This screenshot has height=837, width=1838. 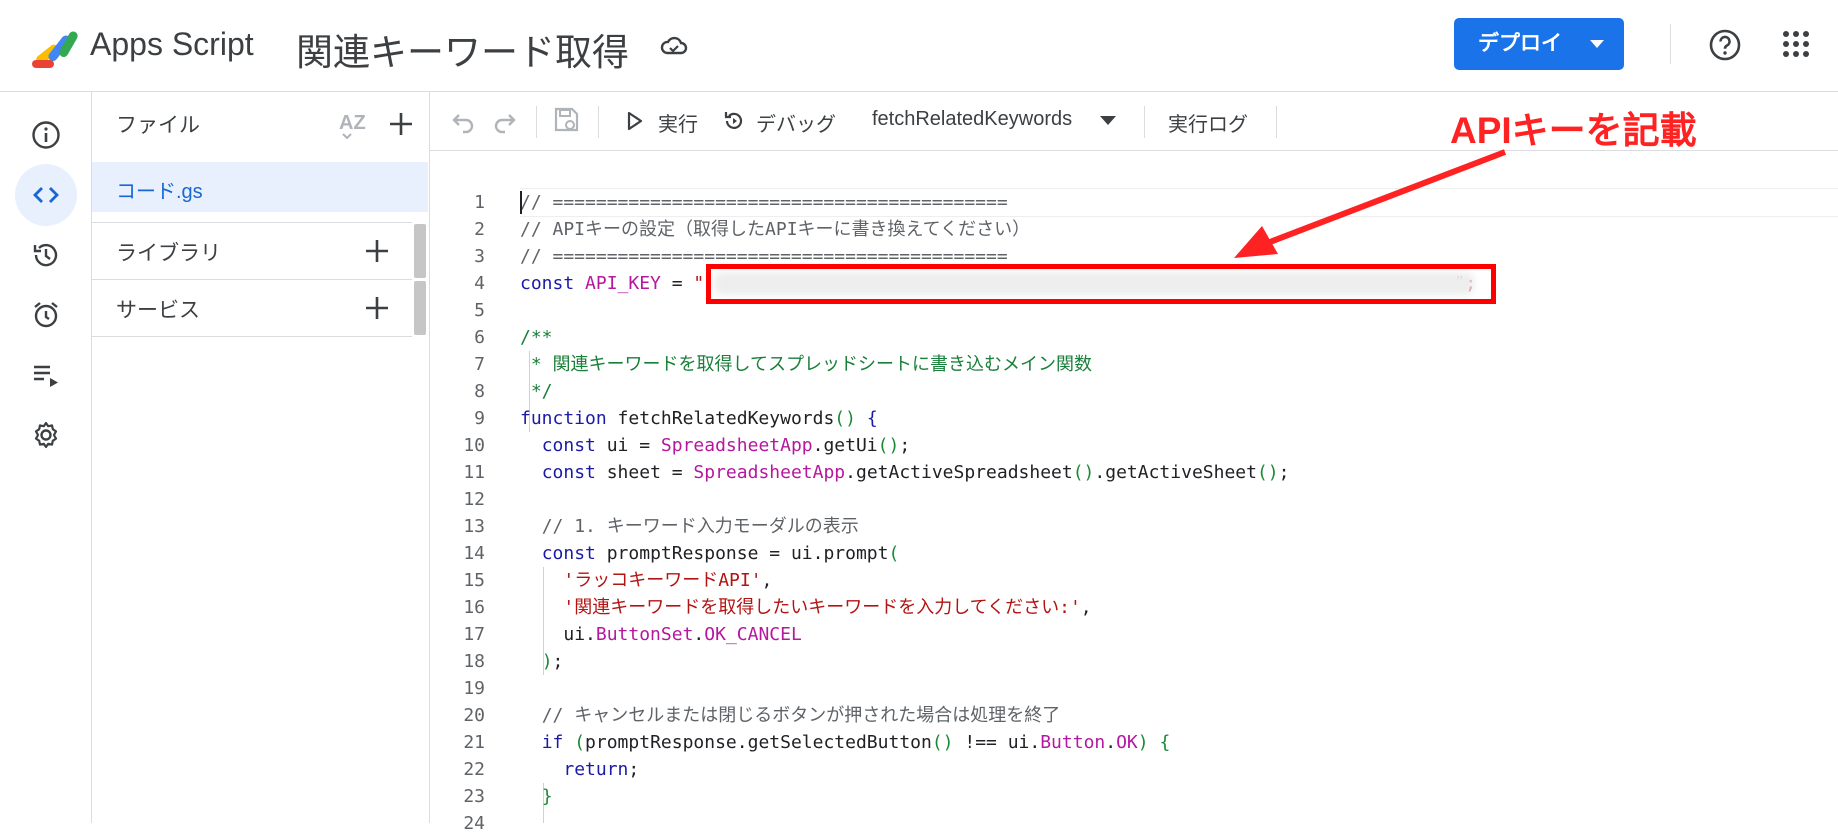 I want to click on debug-label: デバッグ, so click(x=796, y=125).